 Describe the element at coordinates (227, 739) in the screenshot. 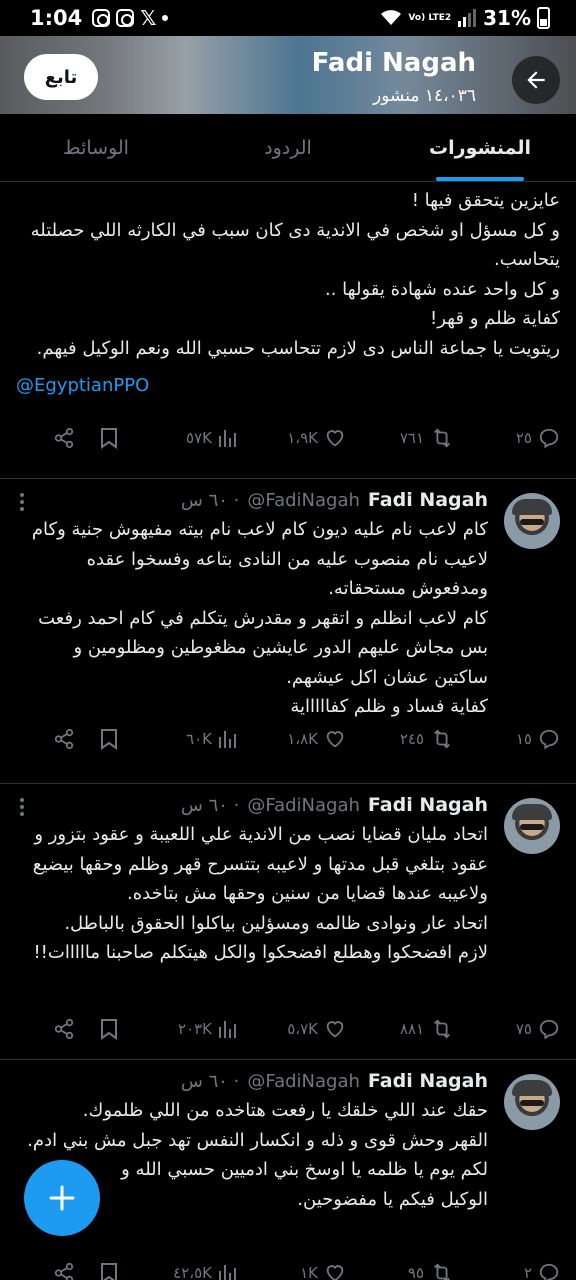

I see `views-chart-icon` at that location.